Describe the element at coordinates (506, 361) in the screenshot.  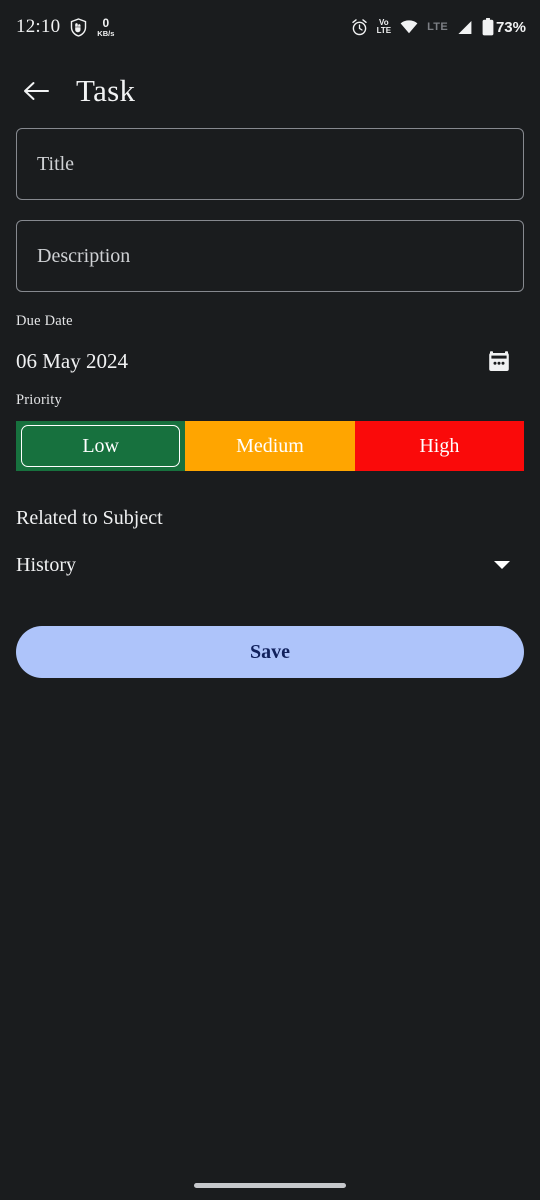
I see `calendar-icon` at that location.